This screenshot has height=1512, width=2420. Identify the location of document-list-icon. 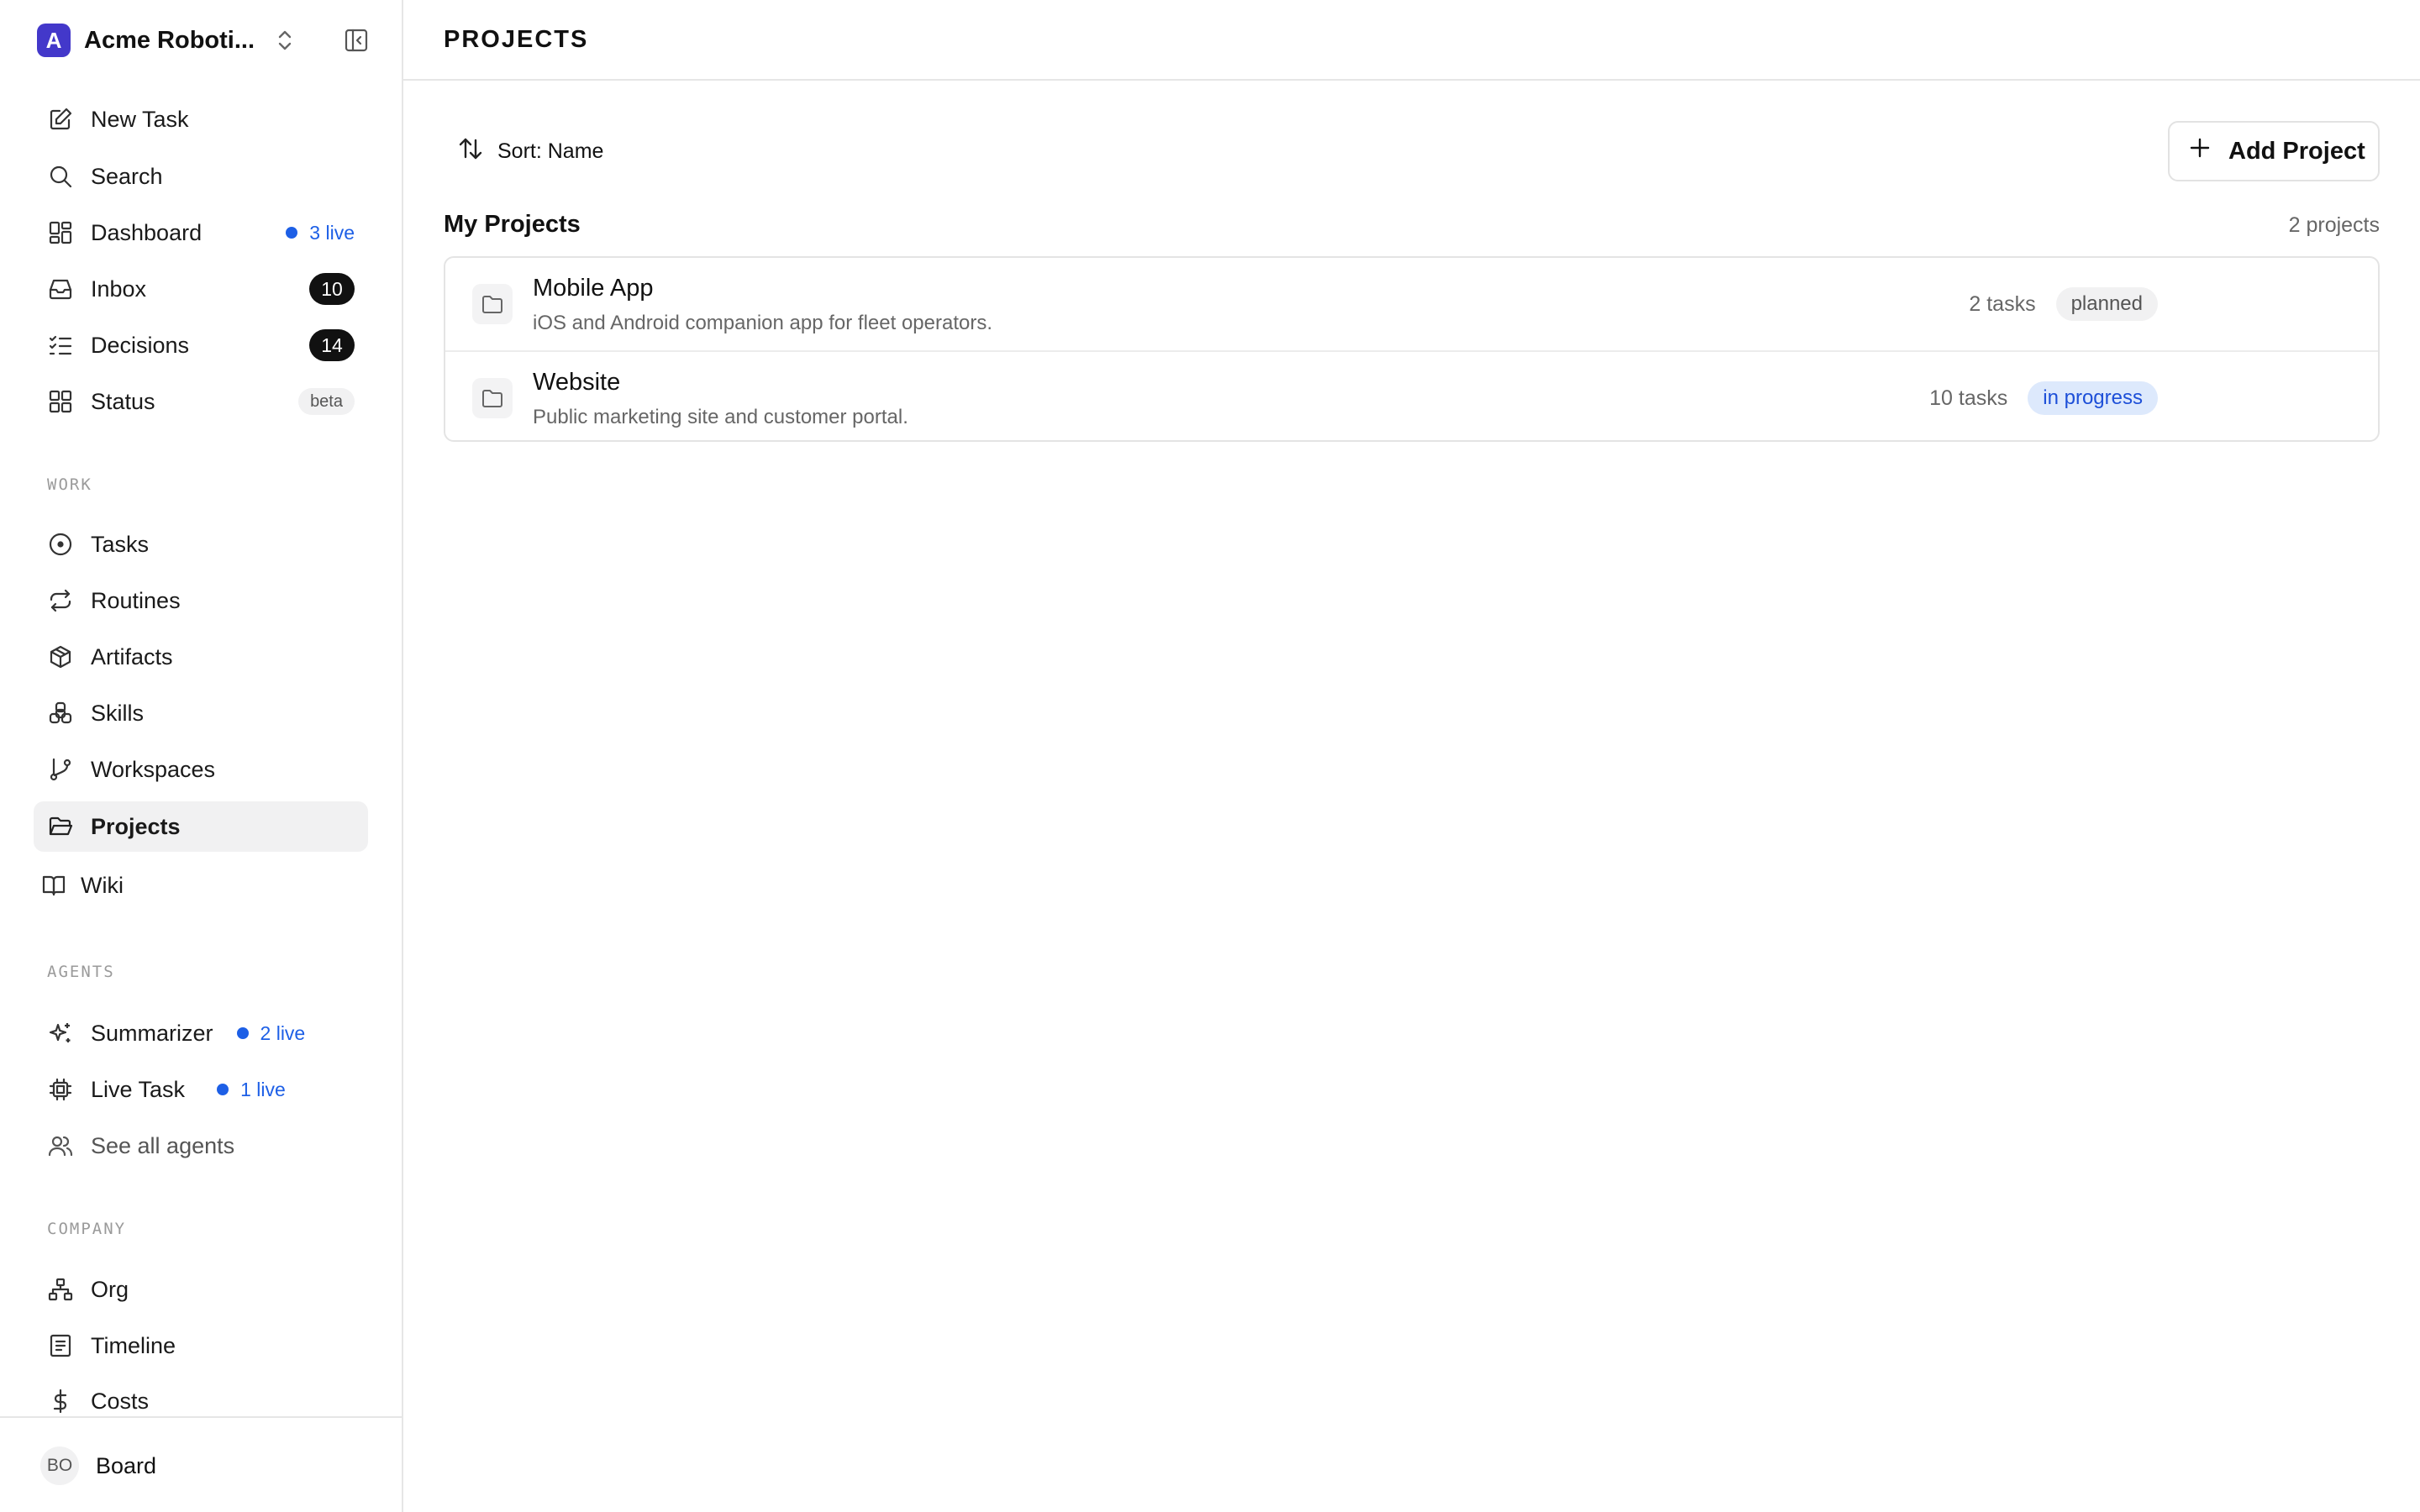
(60, 1345).